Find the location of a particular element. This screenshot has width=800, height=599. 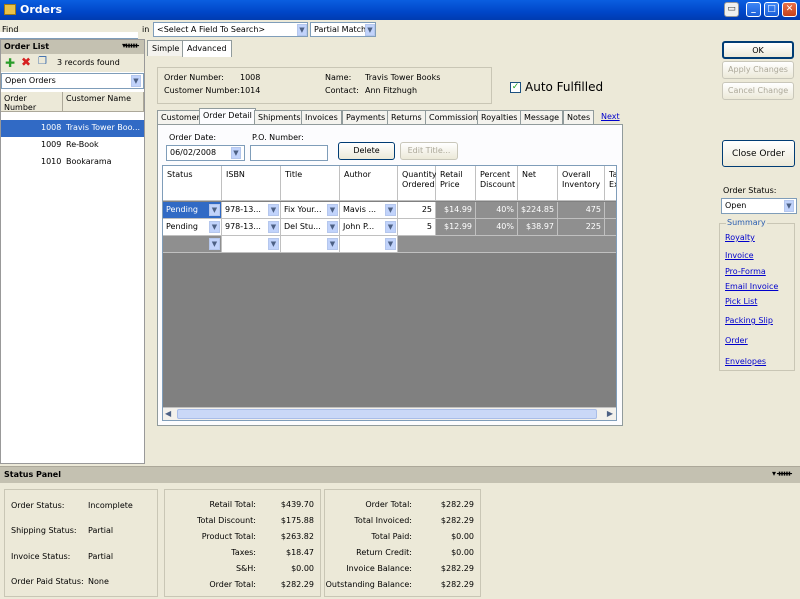

close-order-button: Close Order is located at coordinates (758, 153).